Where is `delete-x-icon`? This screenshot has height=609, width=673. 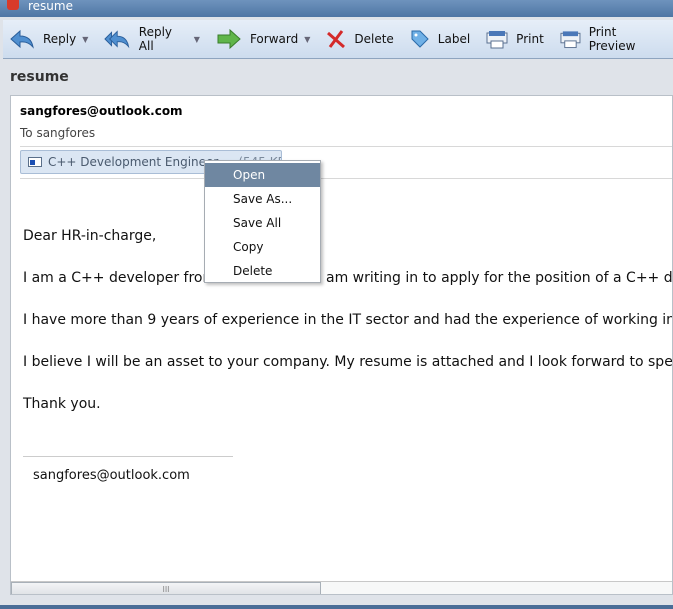 delete-x-icon is located at coordinates (336, 39).